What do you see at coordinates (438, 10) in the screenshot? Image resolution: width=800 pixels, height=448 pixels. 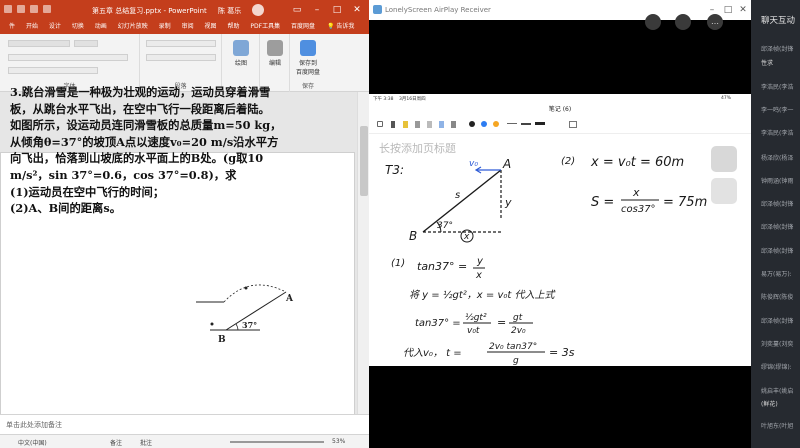 I see `airplay-window-title: LonelyScreen AirPlay Receiver` at bounding box center [438, 10].